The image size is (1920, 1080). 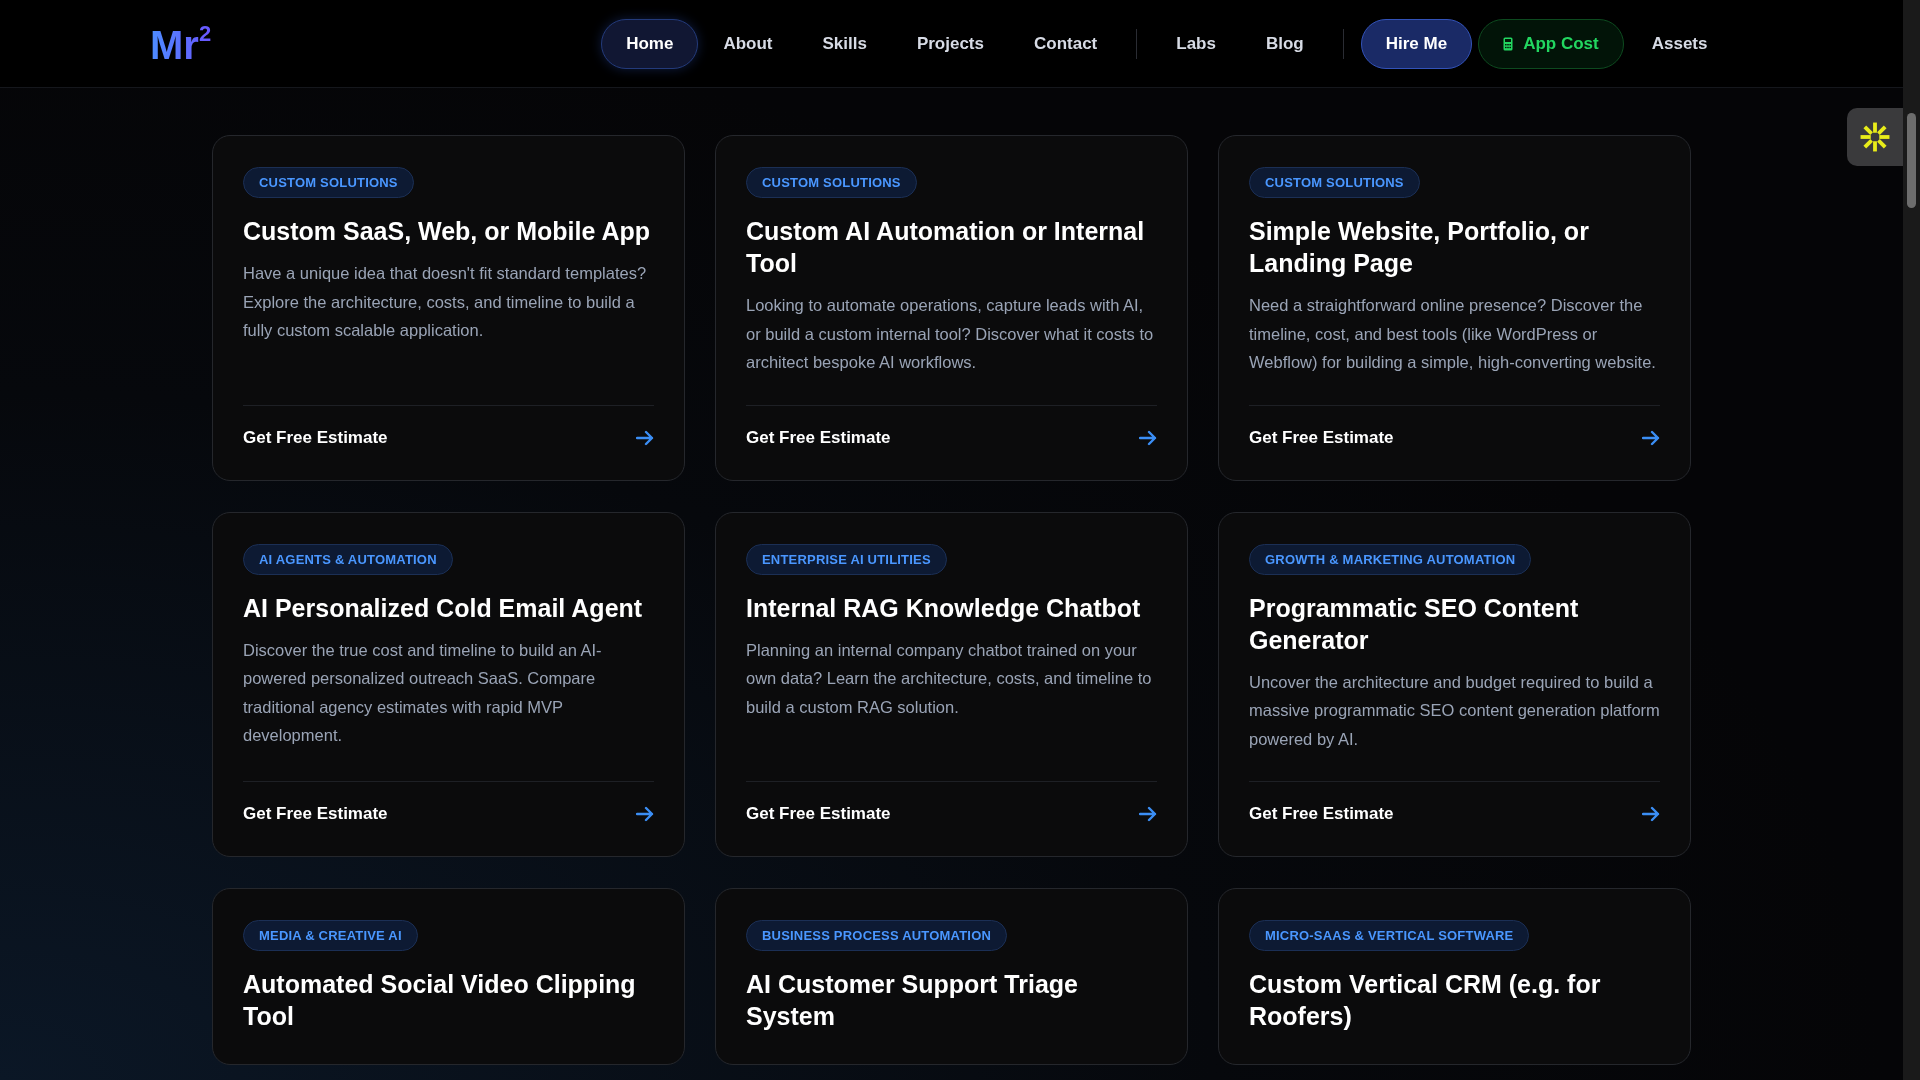 What do you see at coordinates (330, 935) in the screenshot?
I see `category-tag: MEDIA & CREATIVE AI` at bounding box center [330, 935].